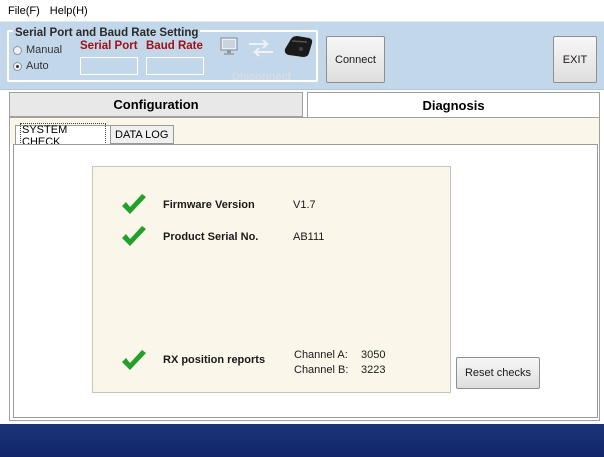 Image resolution: width=604 pixels, height=457 pixels. I want to click on product-serial-value: AB111, so click(309, 237).